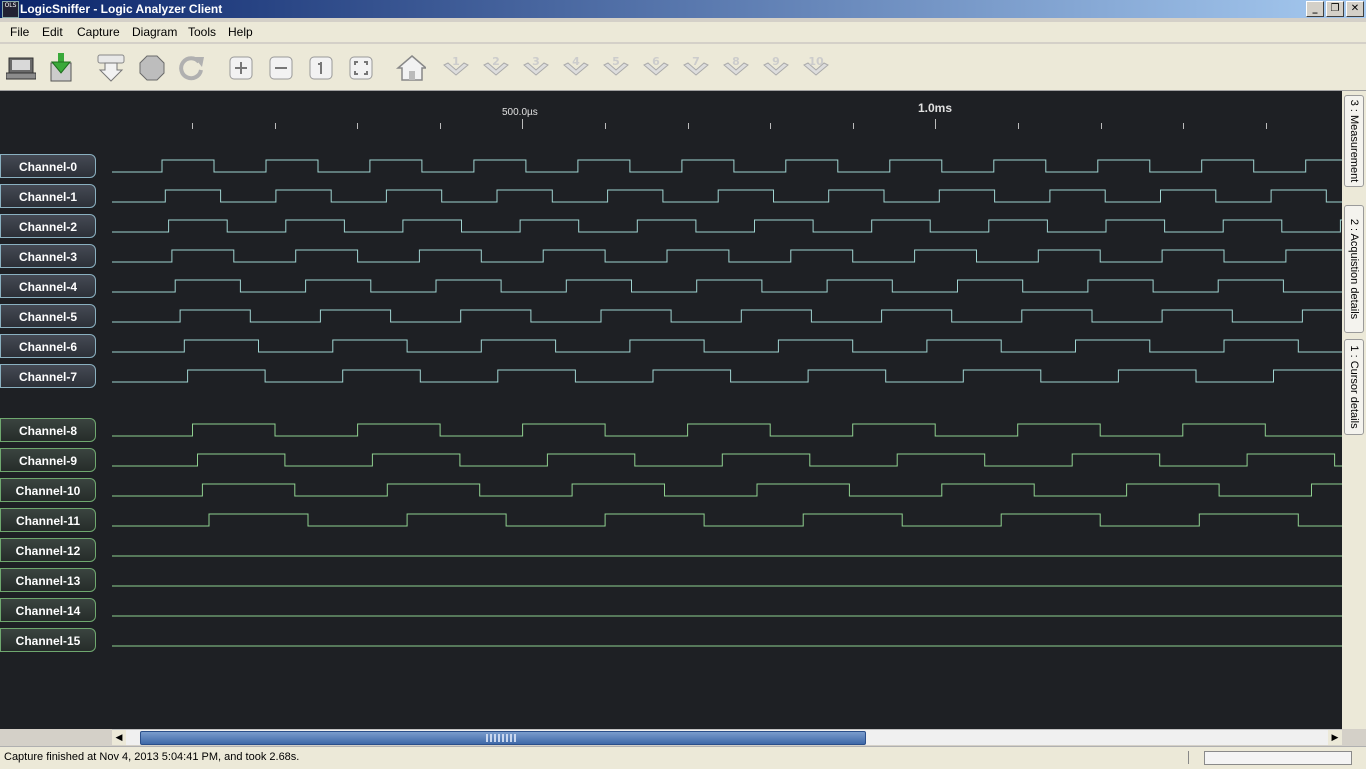 This screenshot has height=769, width=1366. I want to click on cursor-4-icon: 4, so click(576, 65).